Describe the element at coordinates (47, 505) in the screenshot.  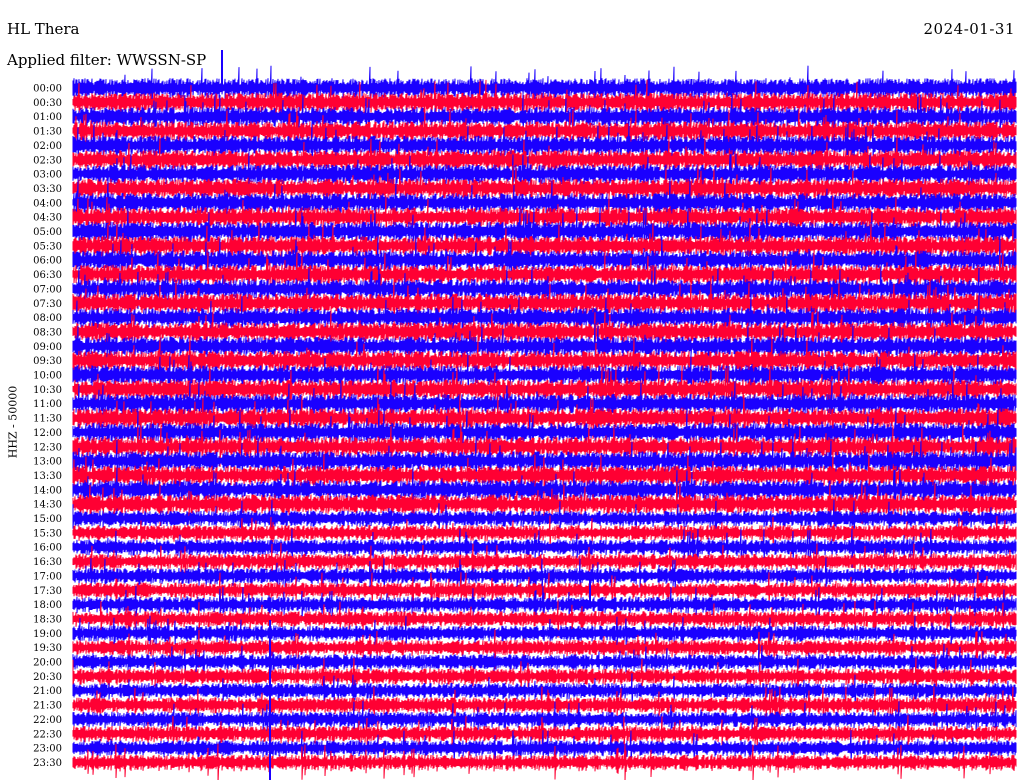
I see `row-time-label: 14:30` at that location.